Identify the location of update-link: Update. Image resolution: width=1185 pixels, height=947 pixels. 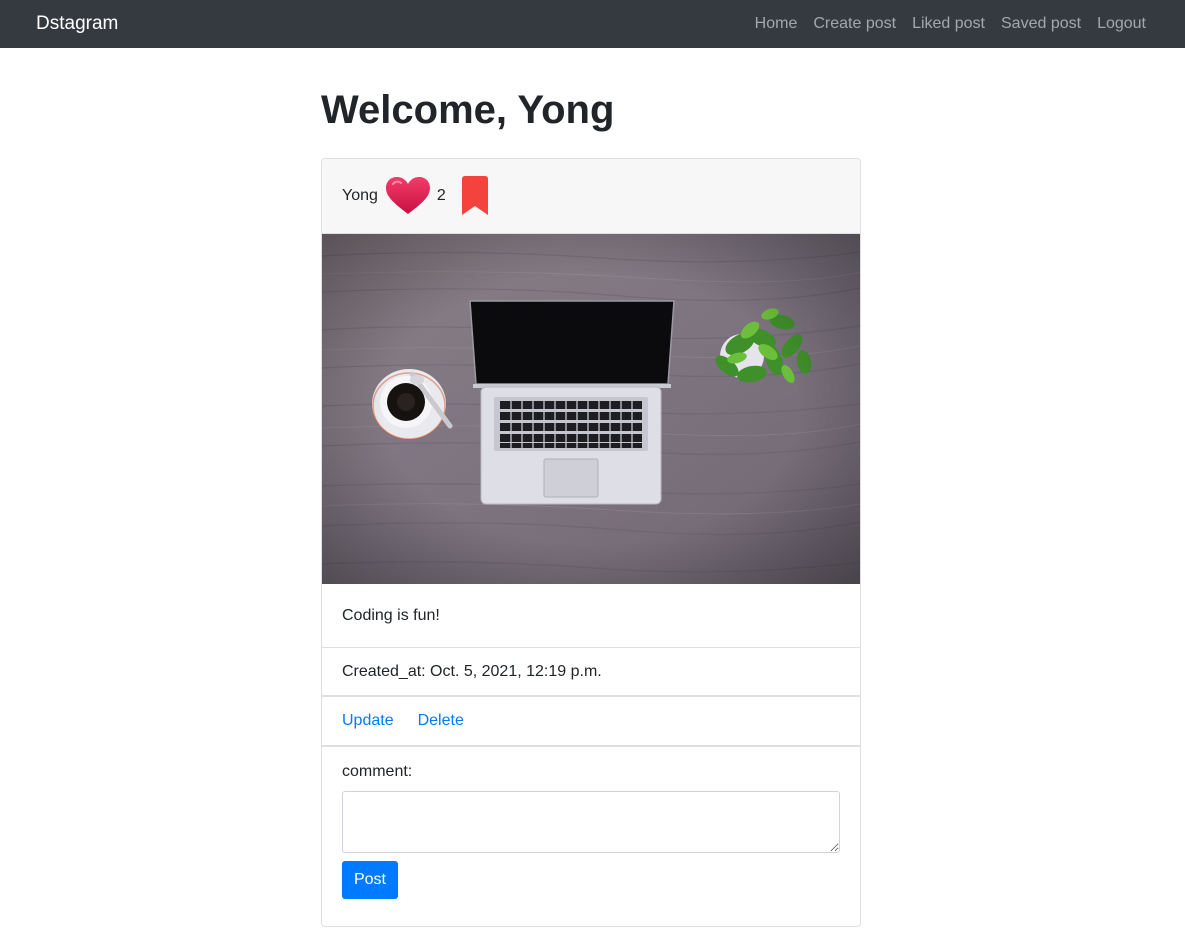
(368, 721).